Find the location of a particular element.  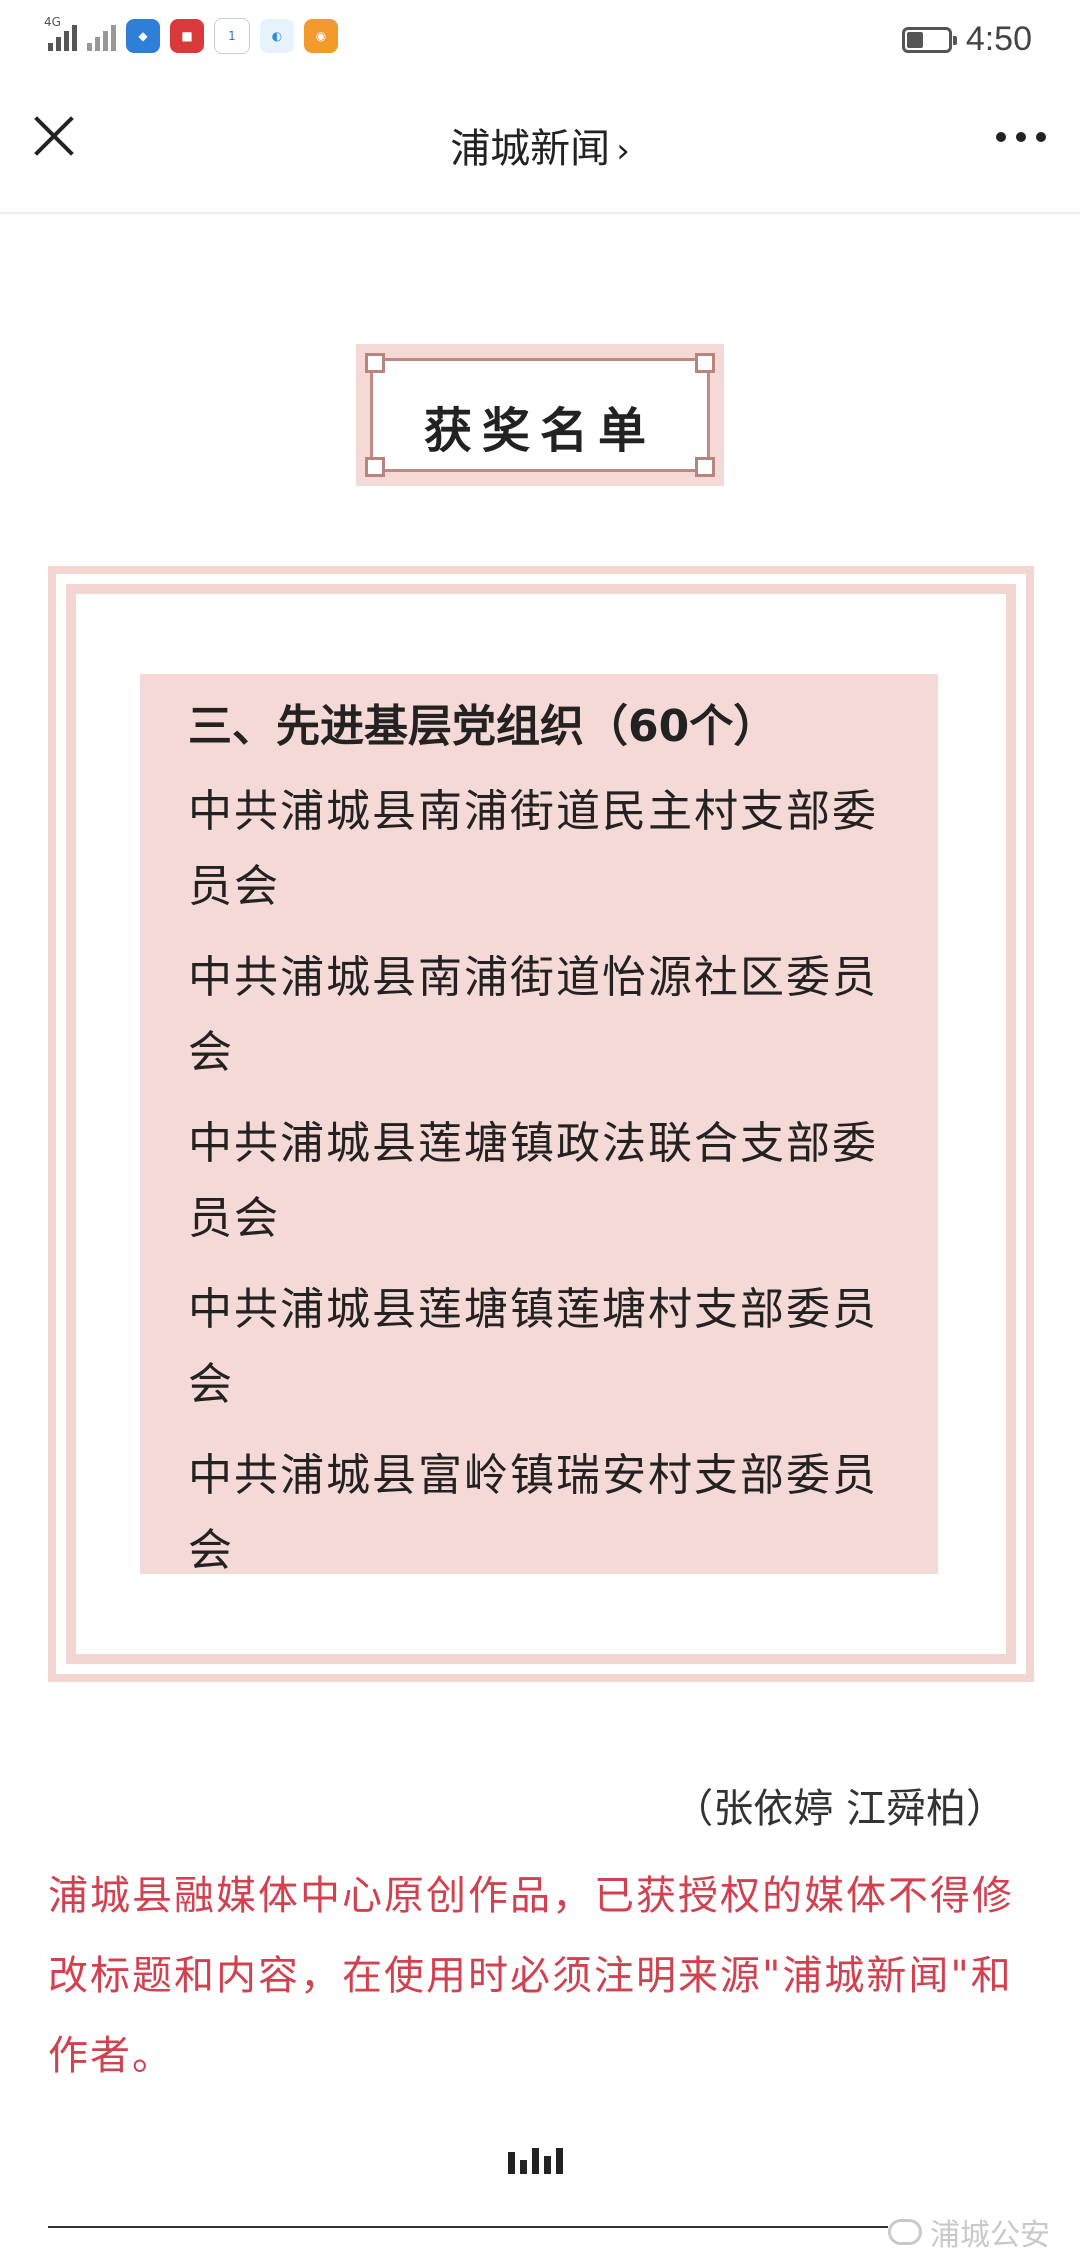

status-left: 4G ◆ ■ 1 ◐ ◉ is located at coordinates (191, 34).